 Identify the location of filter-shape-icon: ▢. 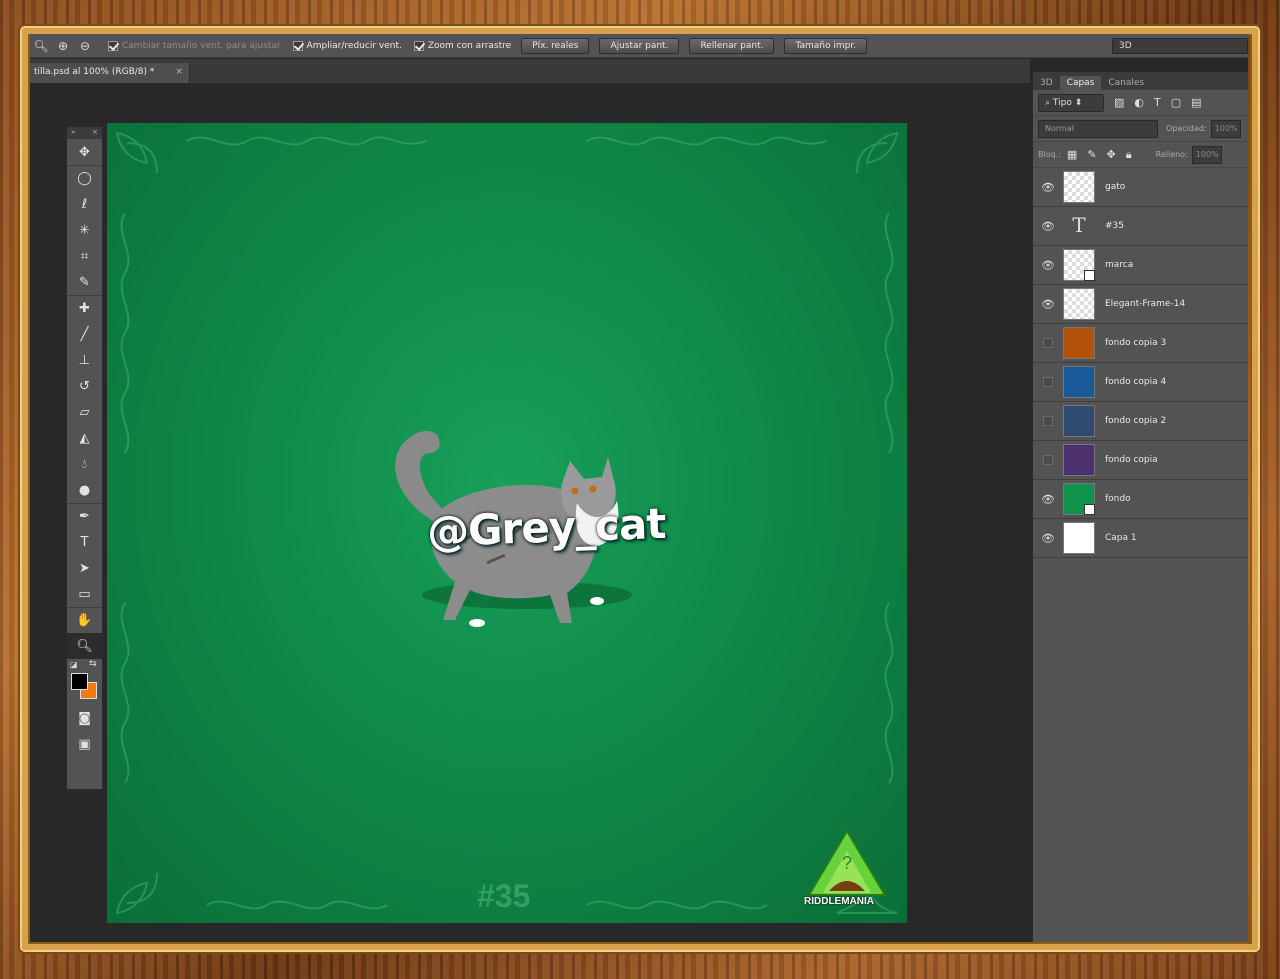
(1176, 102).